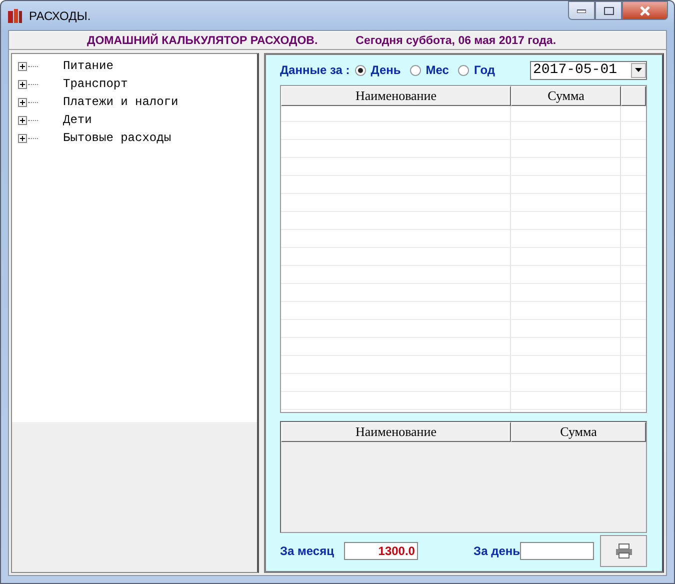 This screenshot has height=584, width=675. Describe the element at coordinates (377, 70) in the screenshot. I see `radio-button: День` at that location.